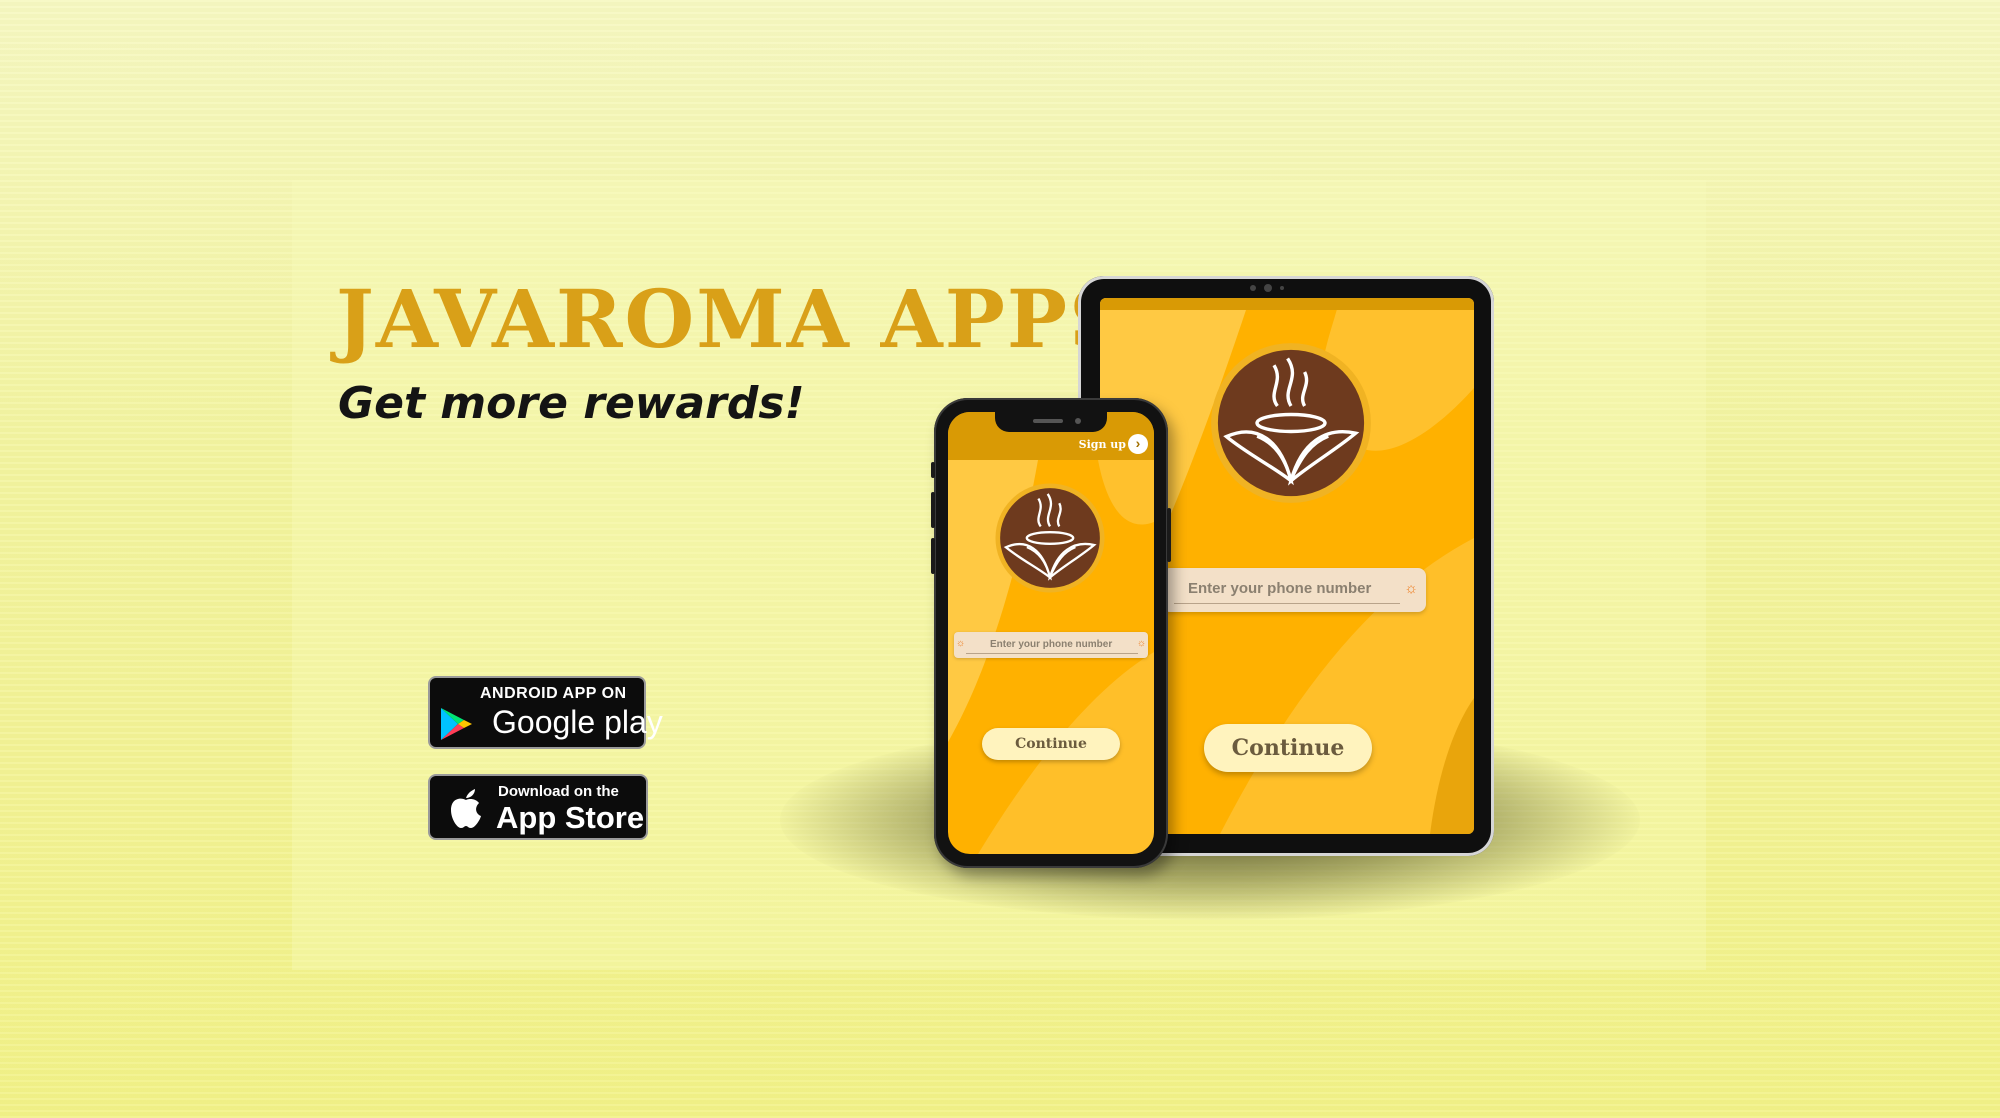  I want to click on signup-label: Sign up, so click(1102, 444).